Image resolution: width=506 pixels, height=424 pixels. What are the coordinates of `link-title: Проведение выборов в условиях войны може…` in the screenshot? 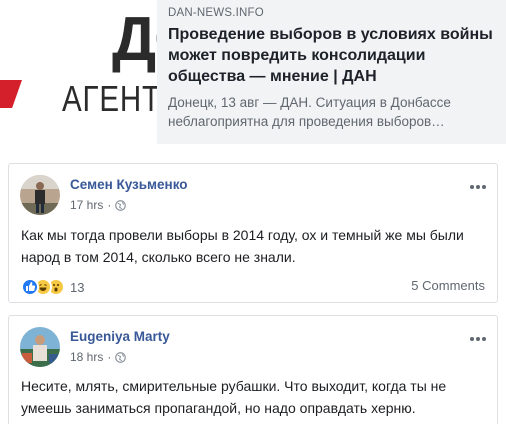 It's located at (333, 55).